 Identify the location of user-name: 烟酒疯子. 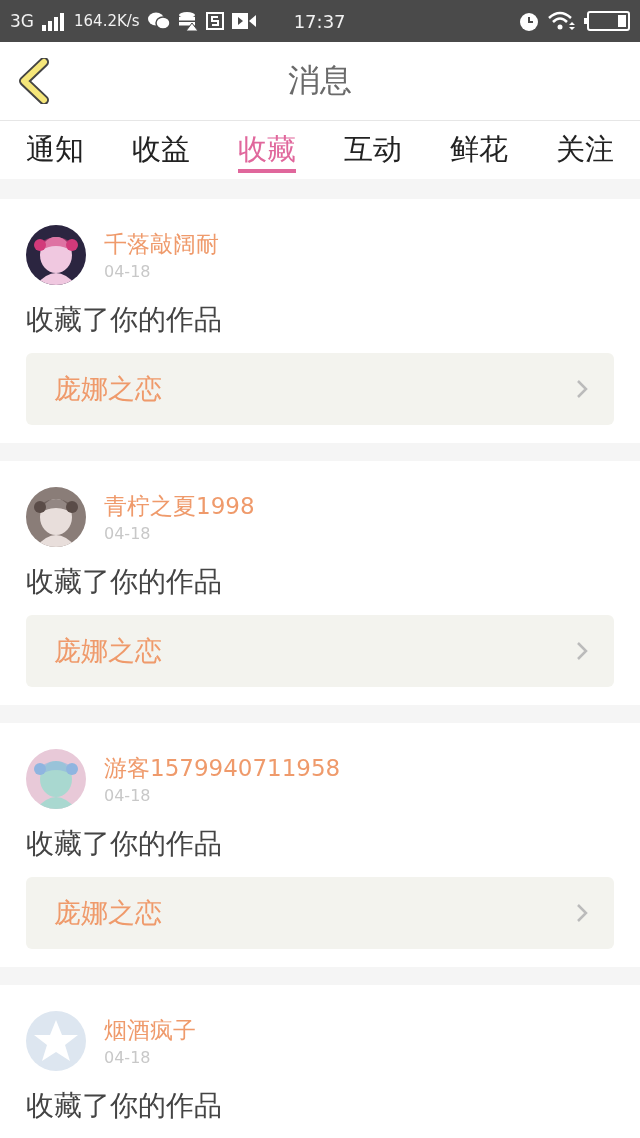
(150, 1030).